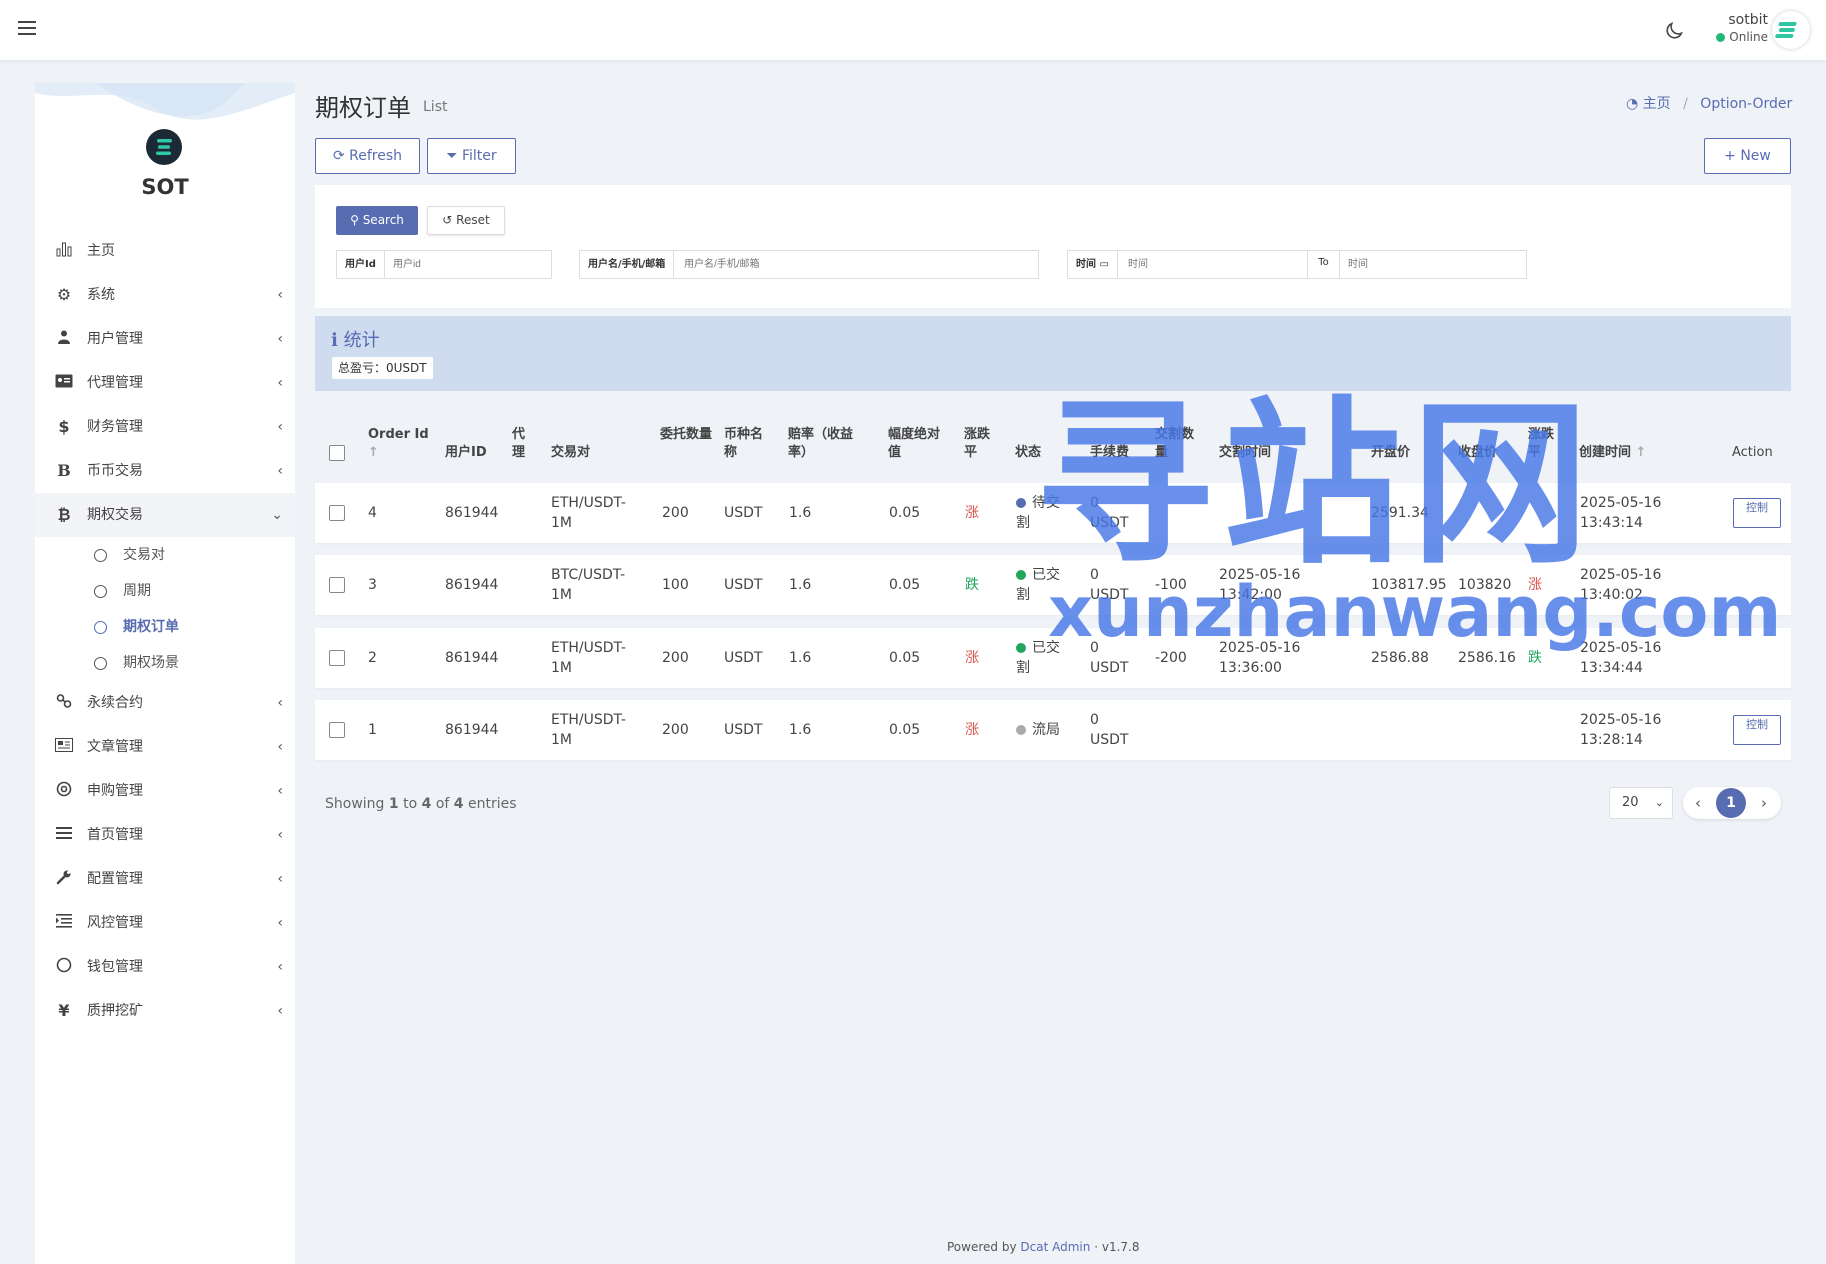 The height and width of the screenshot is (1264, 1826). Describe the element at coordinates (1612, 453) in the screenshot. I see `th-created-at: 创建时间 ↑` at that location.